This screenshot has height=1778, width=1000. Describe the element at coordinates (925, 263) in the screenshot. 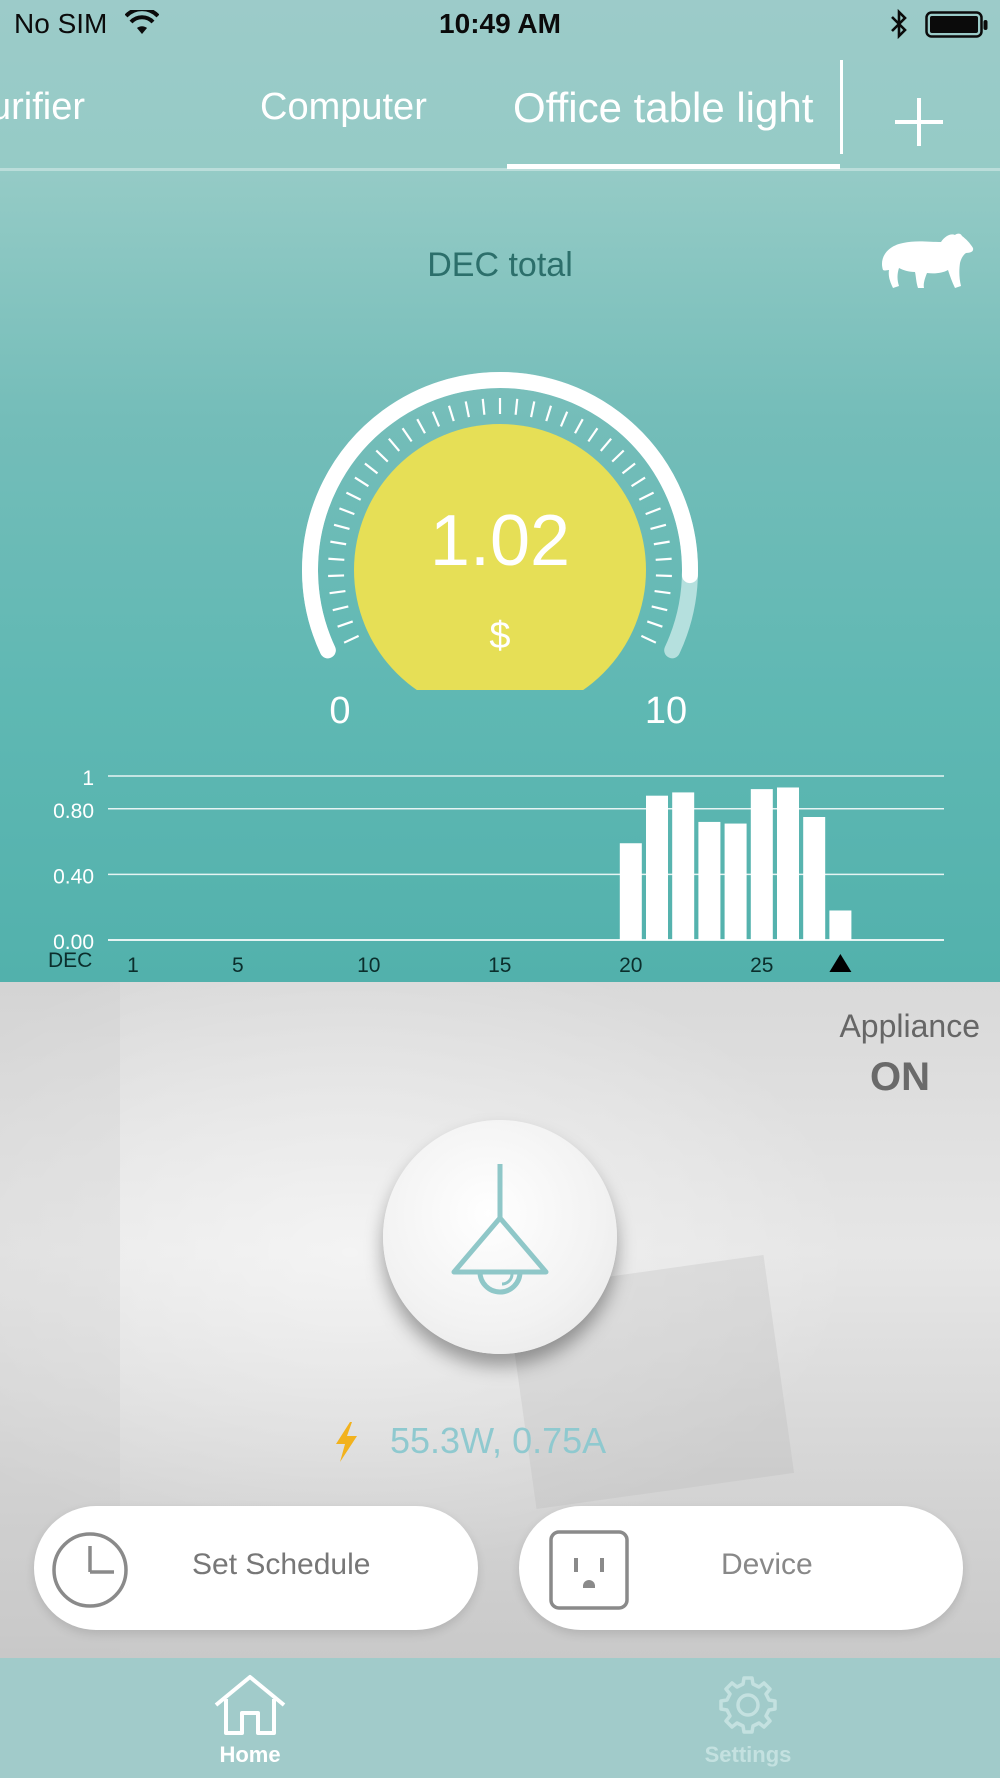

I see `bear-icon` at that location.